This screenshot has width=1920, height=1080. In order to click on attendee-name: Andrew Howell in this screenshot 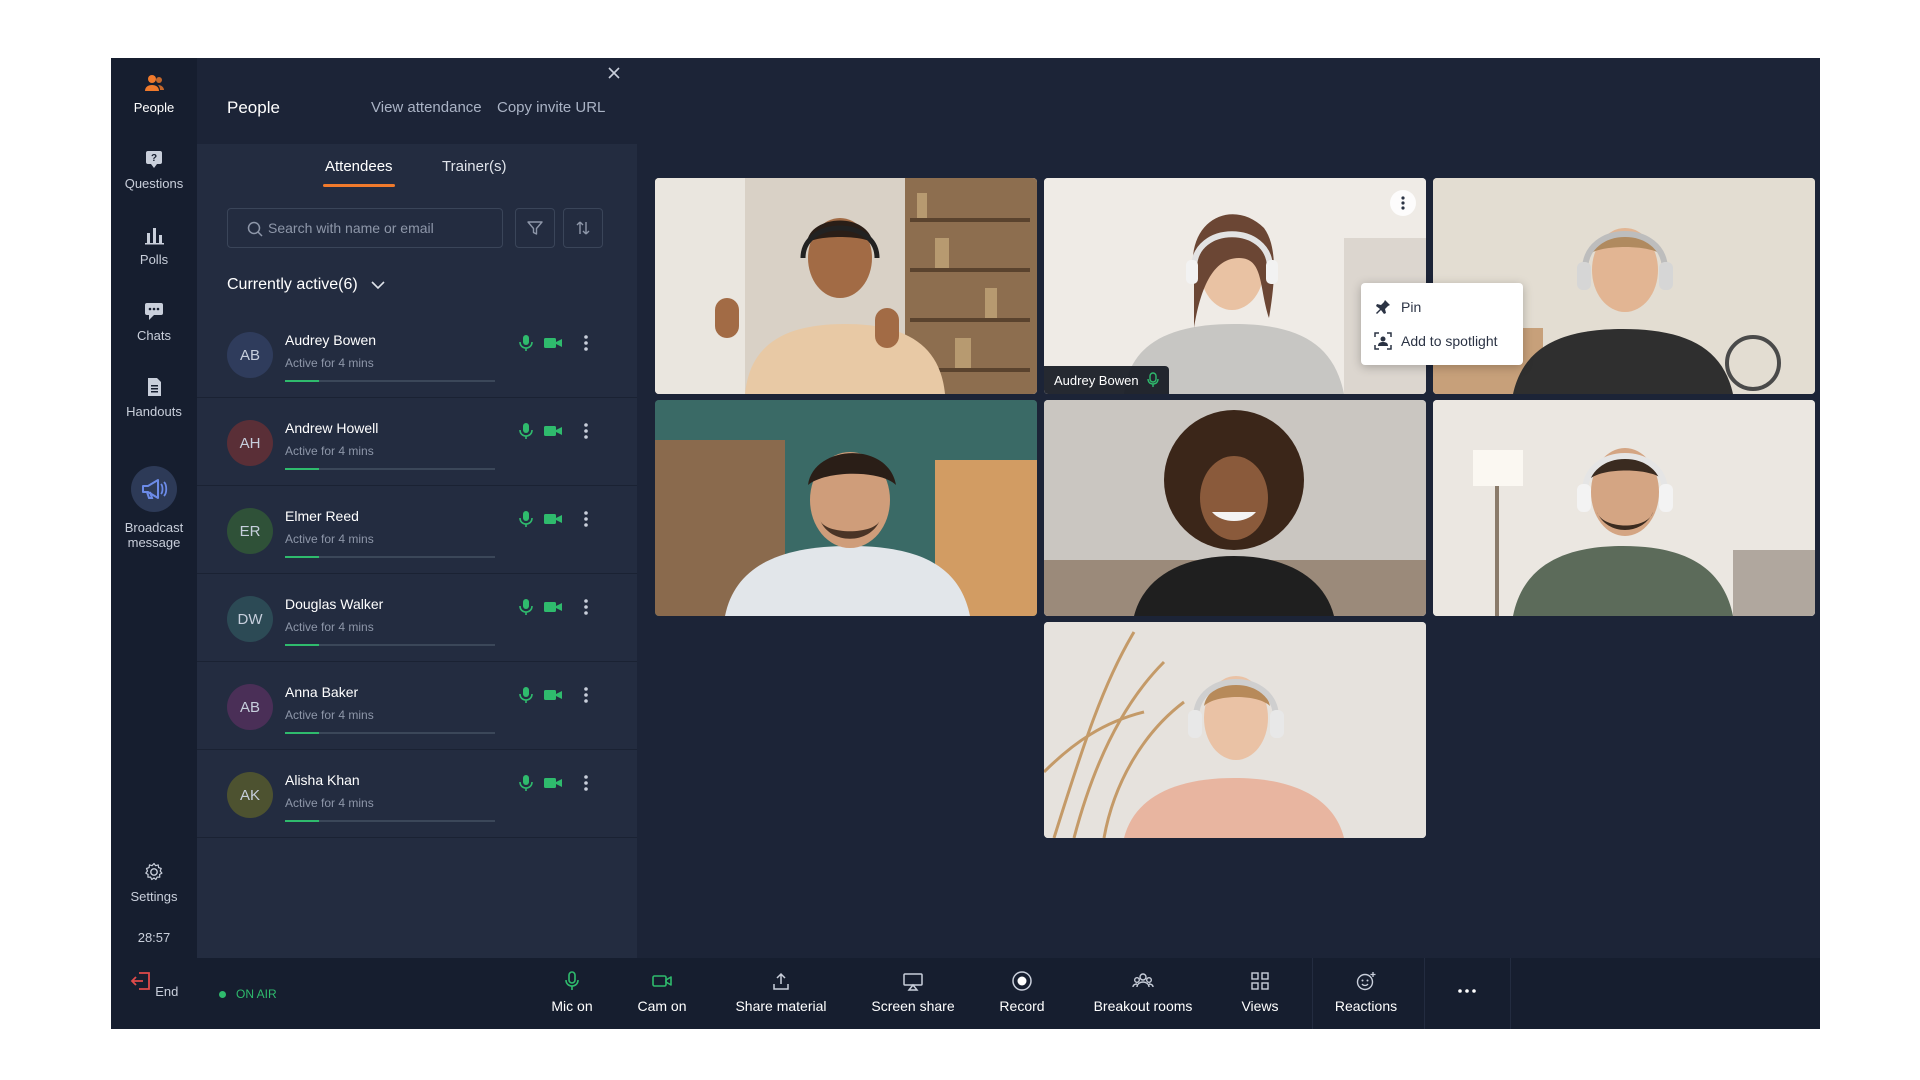, I will do `click(332, 428)`.